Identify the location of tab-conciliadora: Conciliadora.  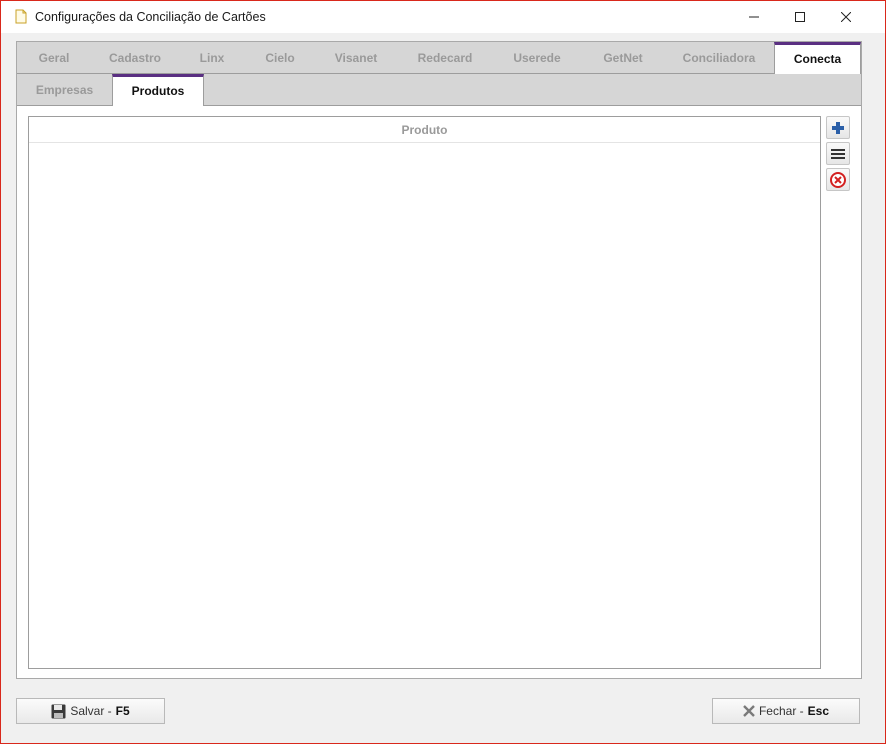
(719, 57).